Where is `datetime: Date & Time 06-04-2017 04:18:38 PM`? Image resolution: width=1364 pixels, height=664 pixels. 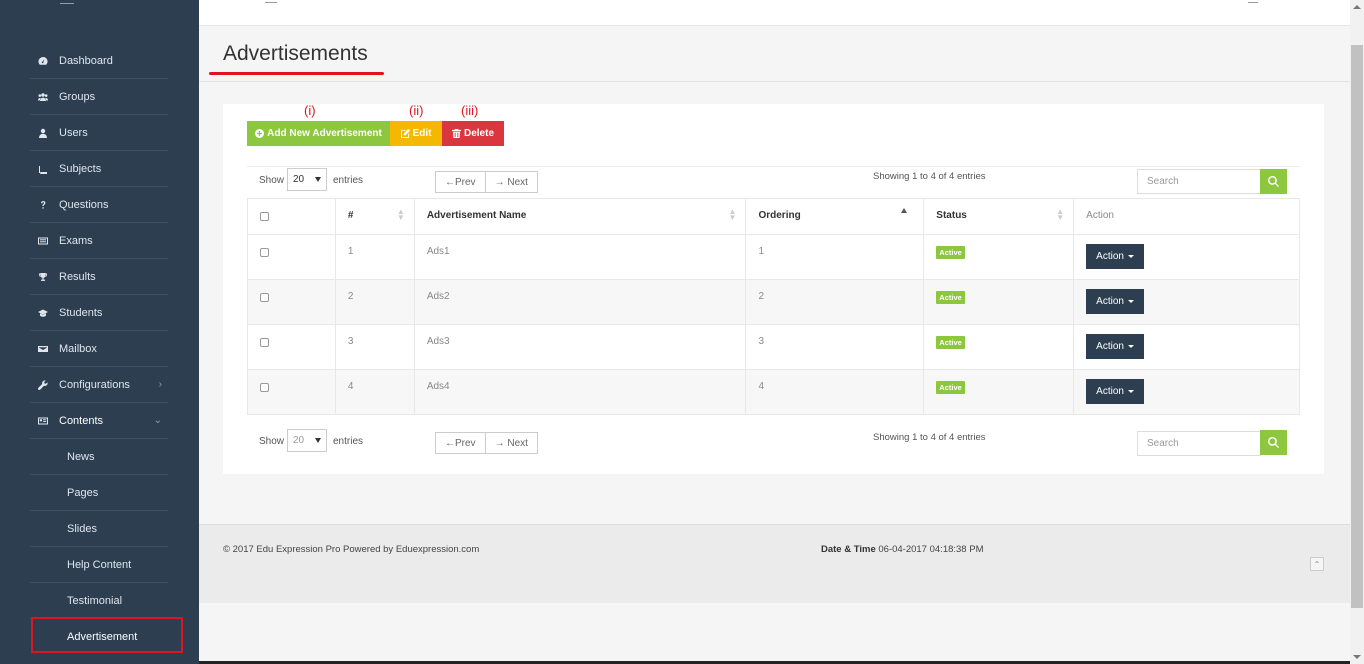
datetime: Date & Time 06-04-2017 04:18:38 PM is located at coordinates (902, 549).